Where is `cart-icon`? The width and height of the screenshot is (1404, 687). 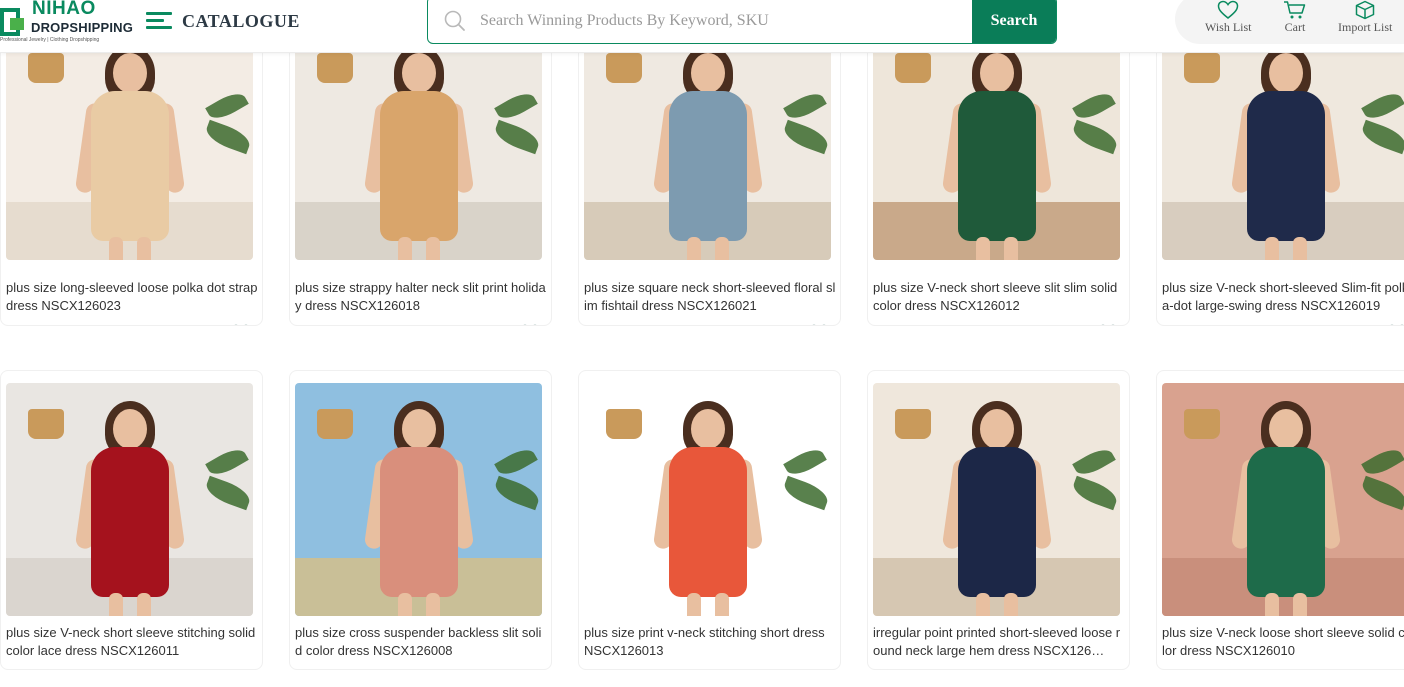 cart-icon is located at coordinates (1295, 10).